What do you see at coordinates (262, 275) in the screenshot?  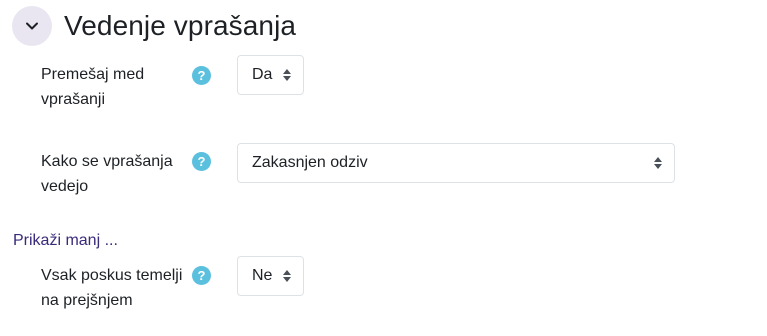 I see `attempt-value: Ne` at bounding box center [262, 275].